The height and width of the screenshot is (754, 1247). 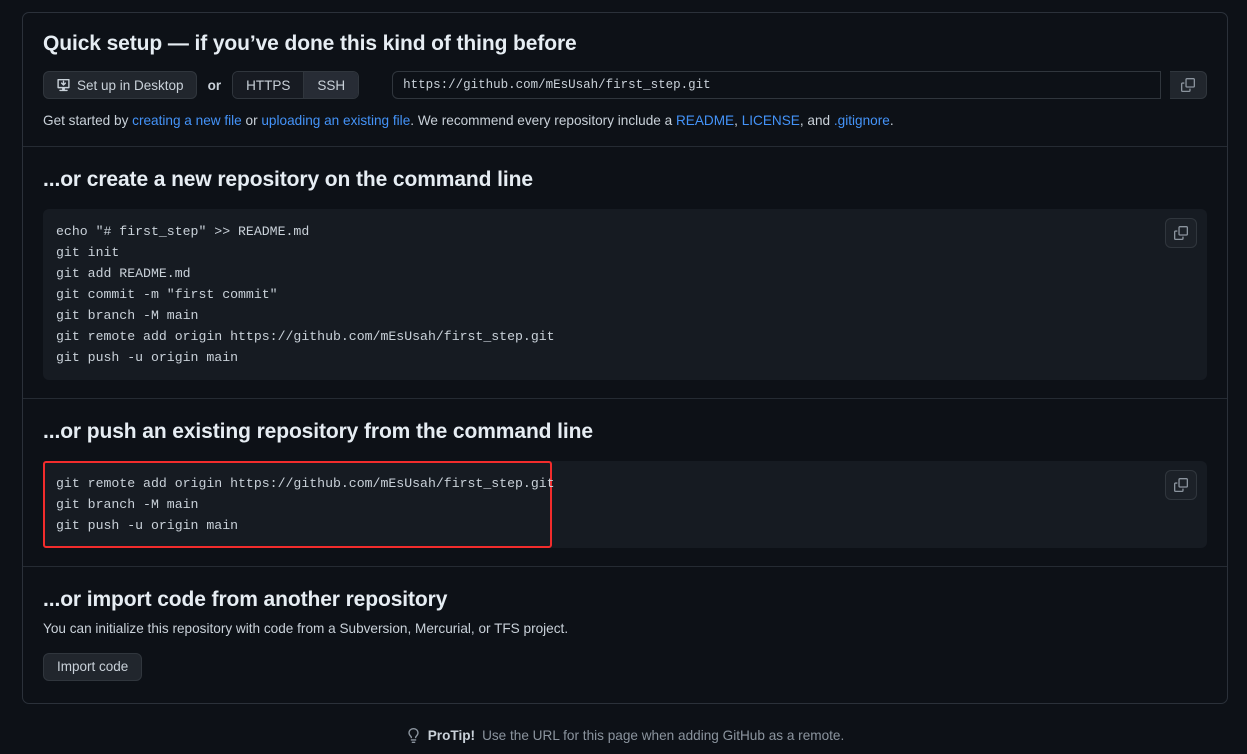 What do you see at coordinates (167, 294) in the screenshot?
I see `code-line: git commit -m "first commit"` at bounding box center [167, 294].